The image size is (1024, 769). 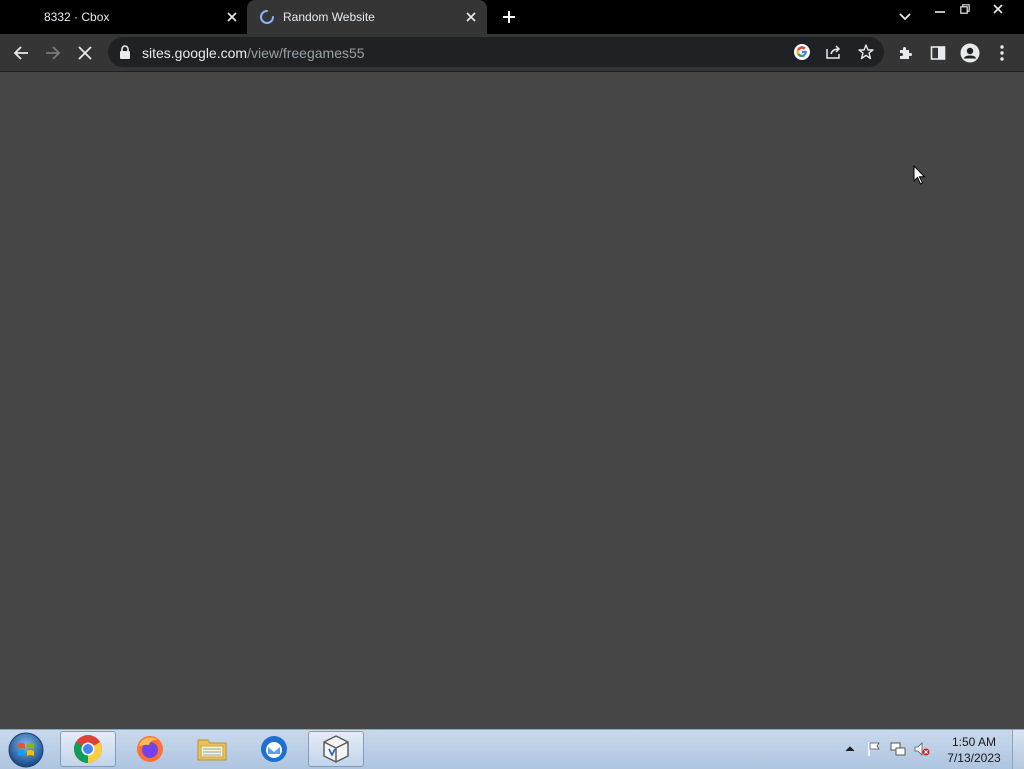 I want to click on taskbar-firefox, so click(x=150, y=749).